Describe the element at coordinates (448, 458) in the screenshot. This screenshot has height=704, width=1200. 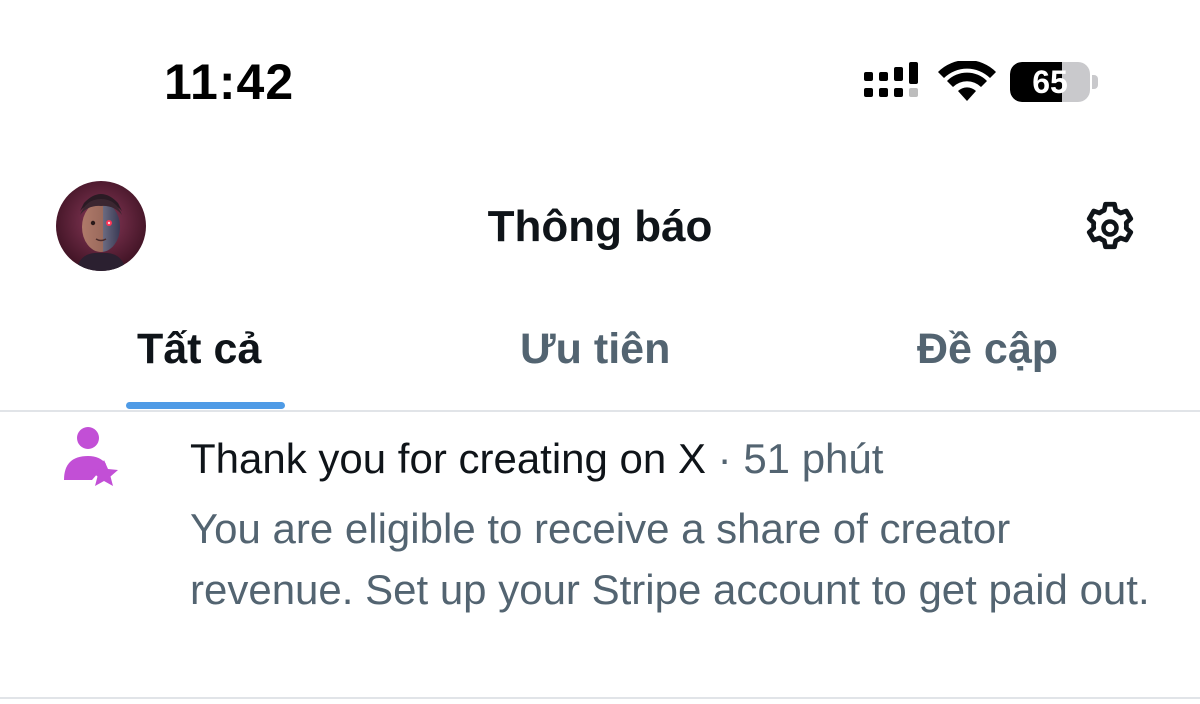
I see `notification-title: Thank you for creating on X` at that location.